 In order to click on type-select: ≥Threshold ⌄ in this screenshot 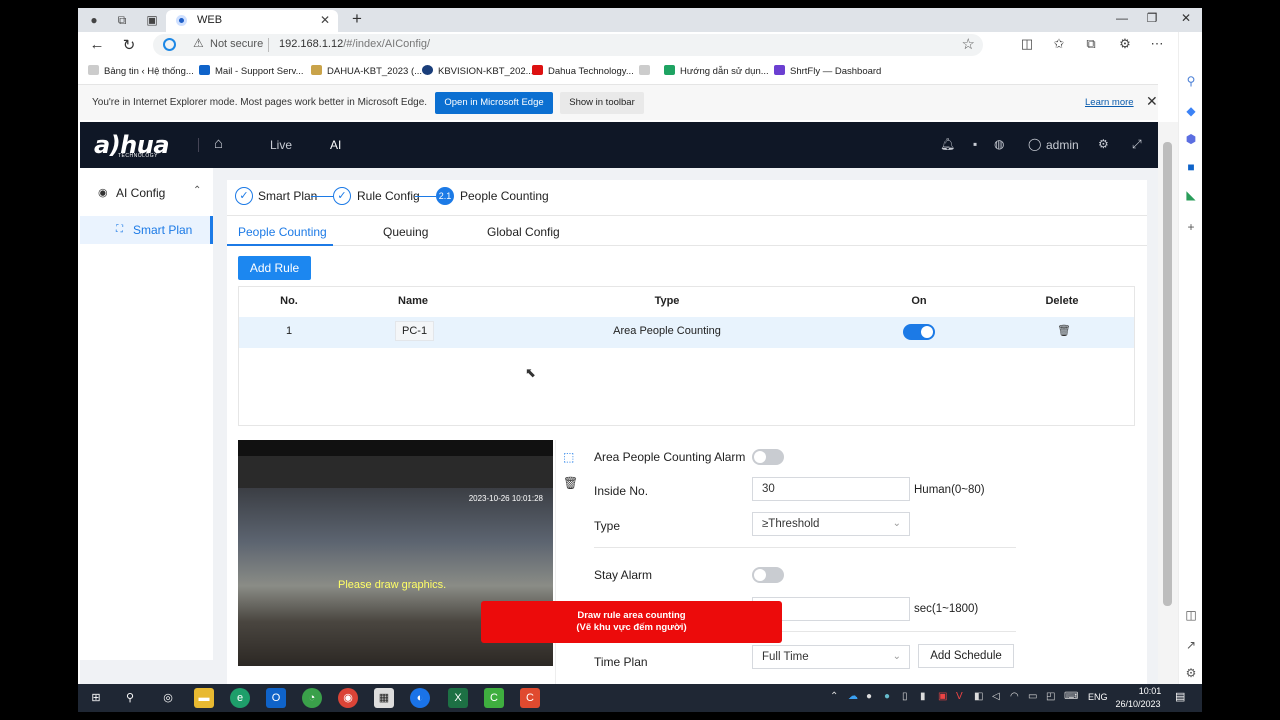, I will do `click(831, 524)`.